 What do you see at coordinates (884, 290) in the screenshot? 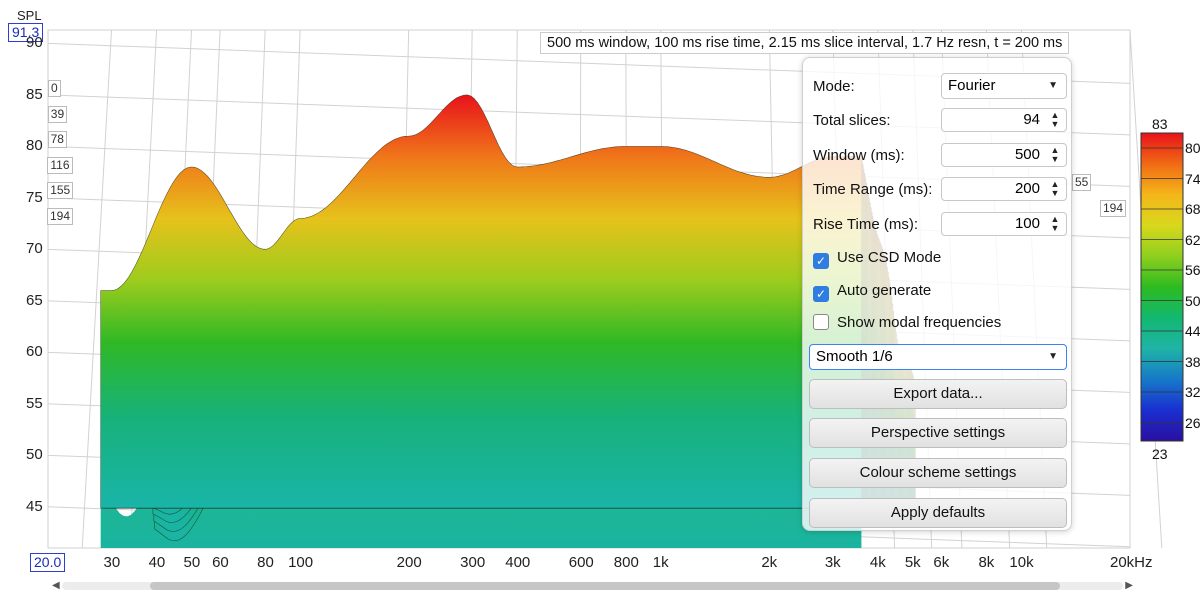
I see `auto-generate-label: Auto generate` at bounding box center [884, 290].